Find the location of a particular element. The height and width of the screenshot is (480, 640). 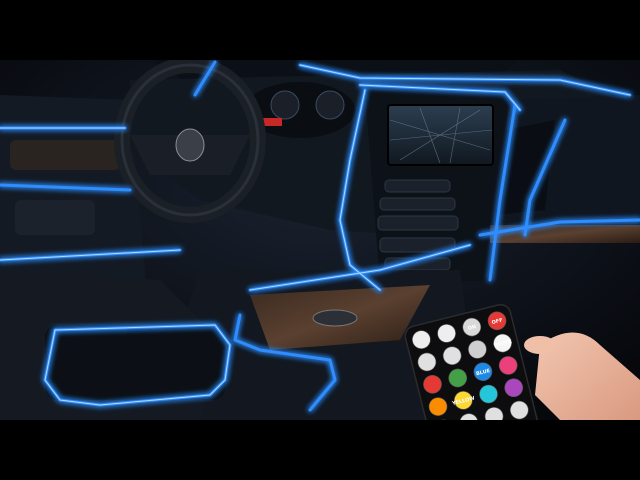

cupholder-tray is located at coordinates (135, 362).